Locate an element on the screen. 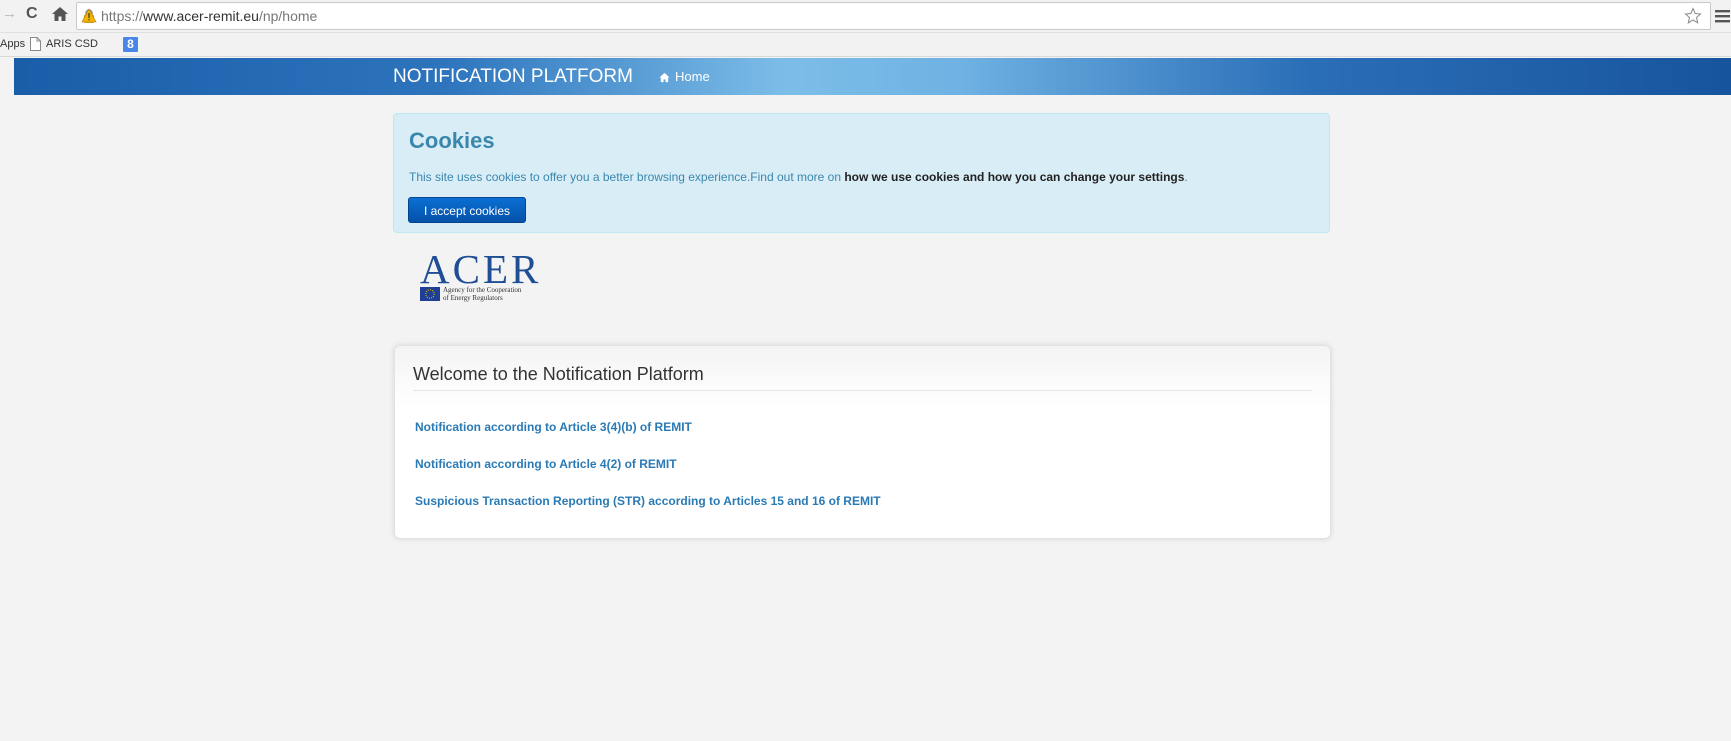 The height and width of the screenshot is (741, 1731). bookmark-aris-label: ARIS CSD is located at coordinates (72, 44).